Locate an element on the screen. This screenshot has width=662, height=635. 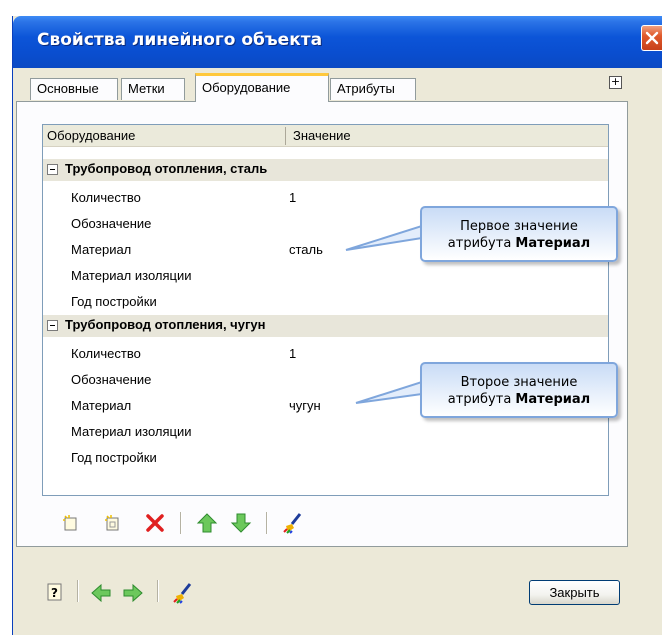
help-icon: ? is located at coordinates (54, 592).